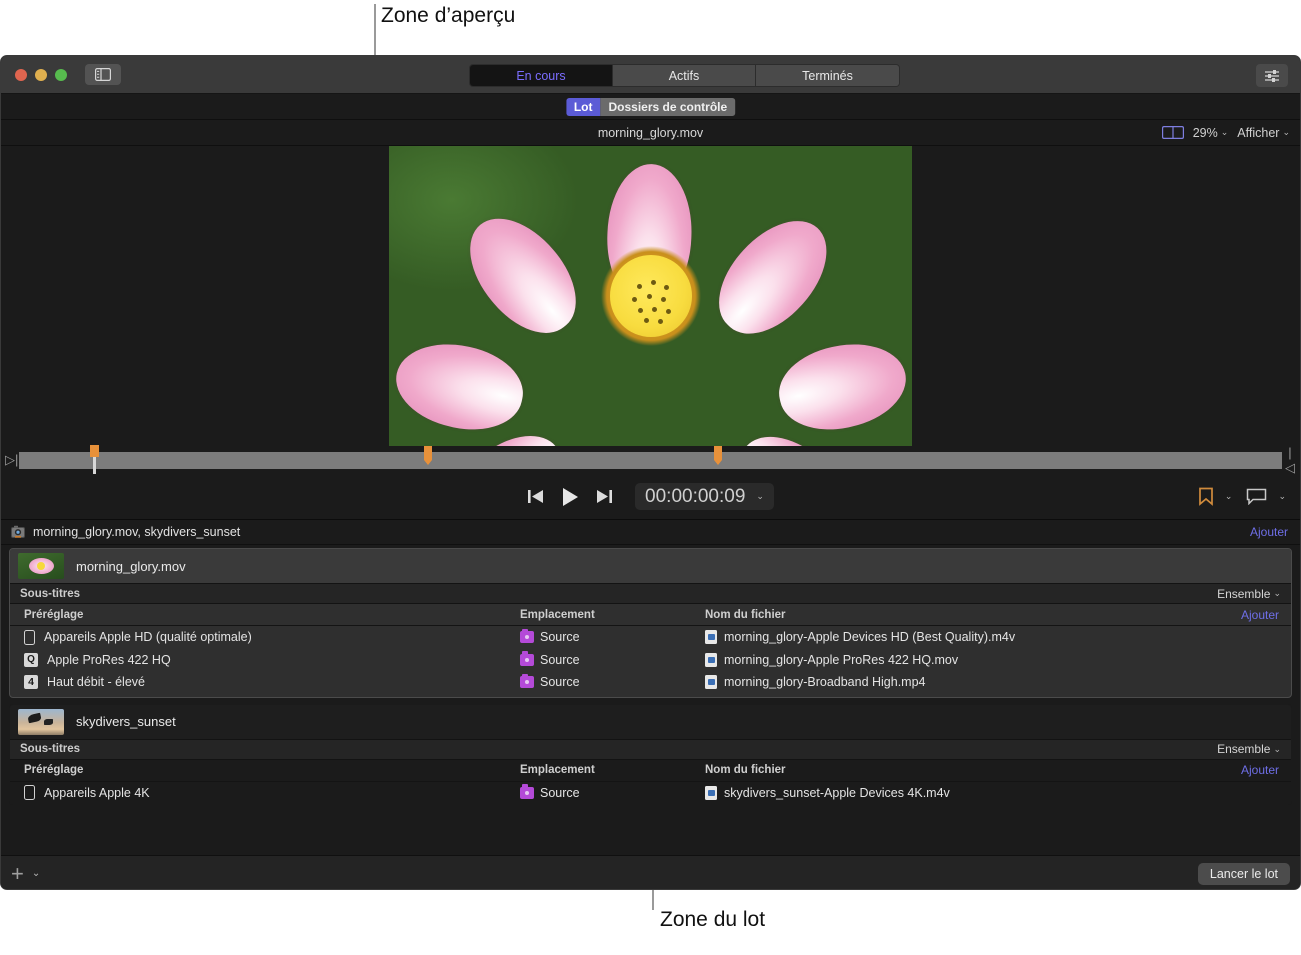 This screenshot has width=1301, height=955. I want to click on job-name: skydivers_sunset, so click(126, 721).